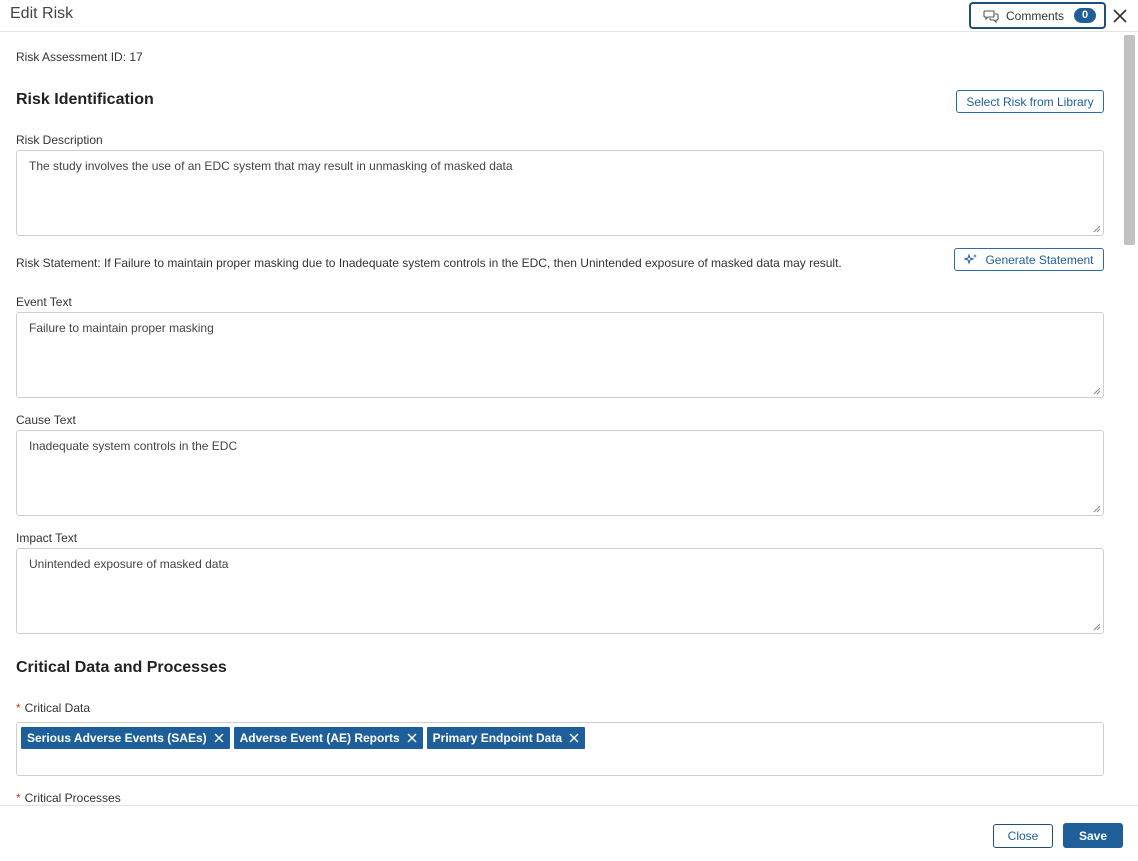  Describe the element at coordinates (59, 140) in the screenshot. I see `risk-description-label: Risk Description` at that location.